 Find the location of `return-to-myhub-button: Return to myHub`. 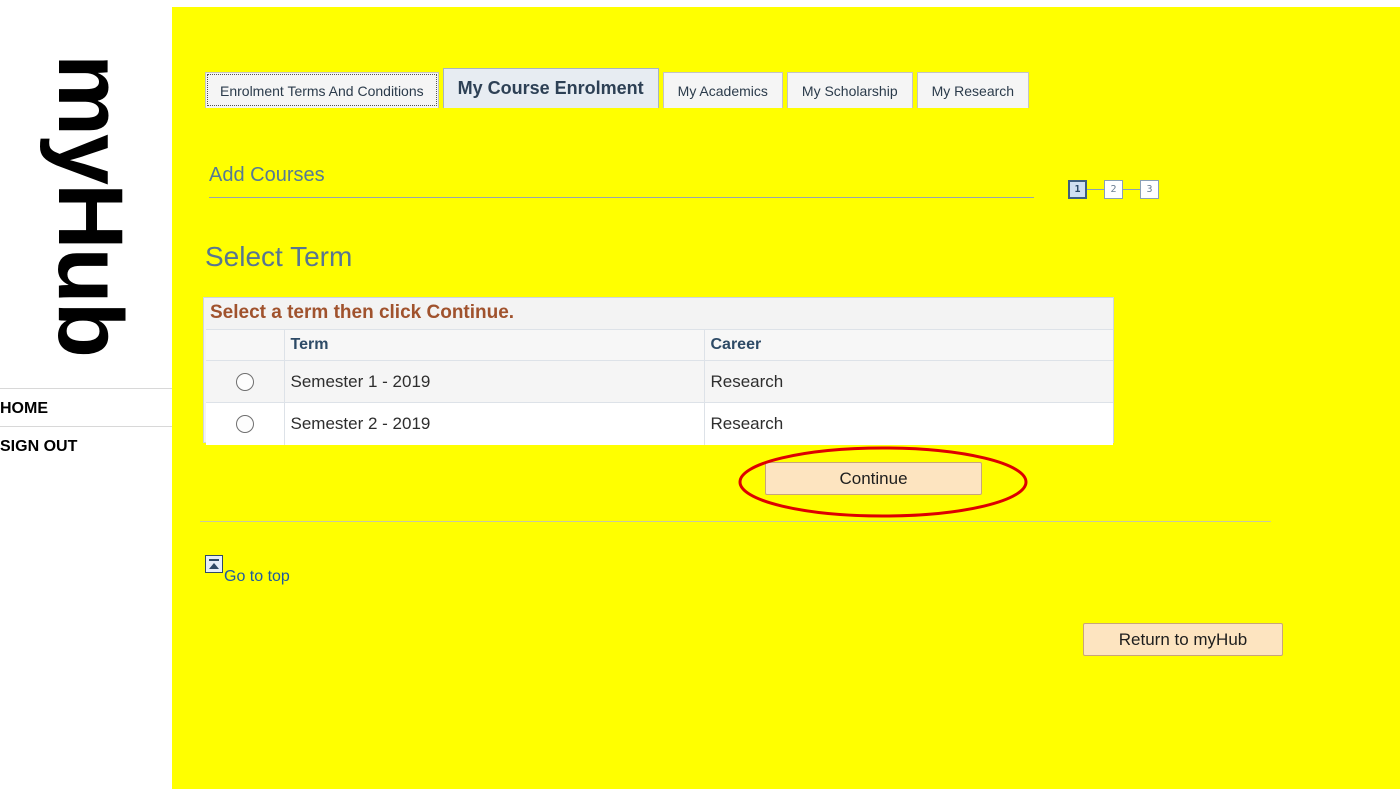

return-to-myhub-button: Return to myHub is located at coordinates (1183, 639).